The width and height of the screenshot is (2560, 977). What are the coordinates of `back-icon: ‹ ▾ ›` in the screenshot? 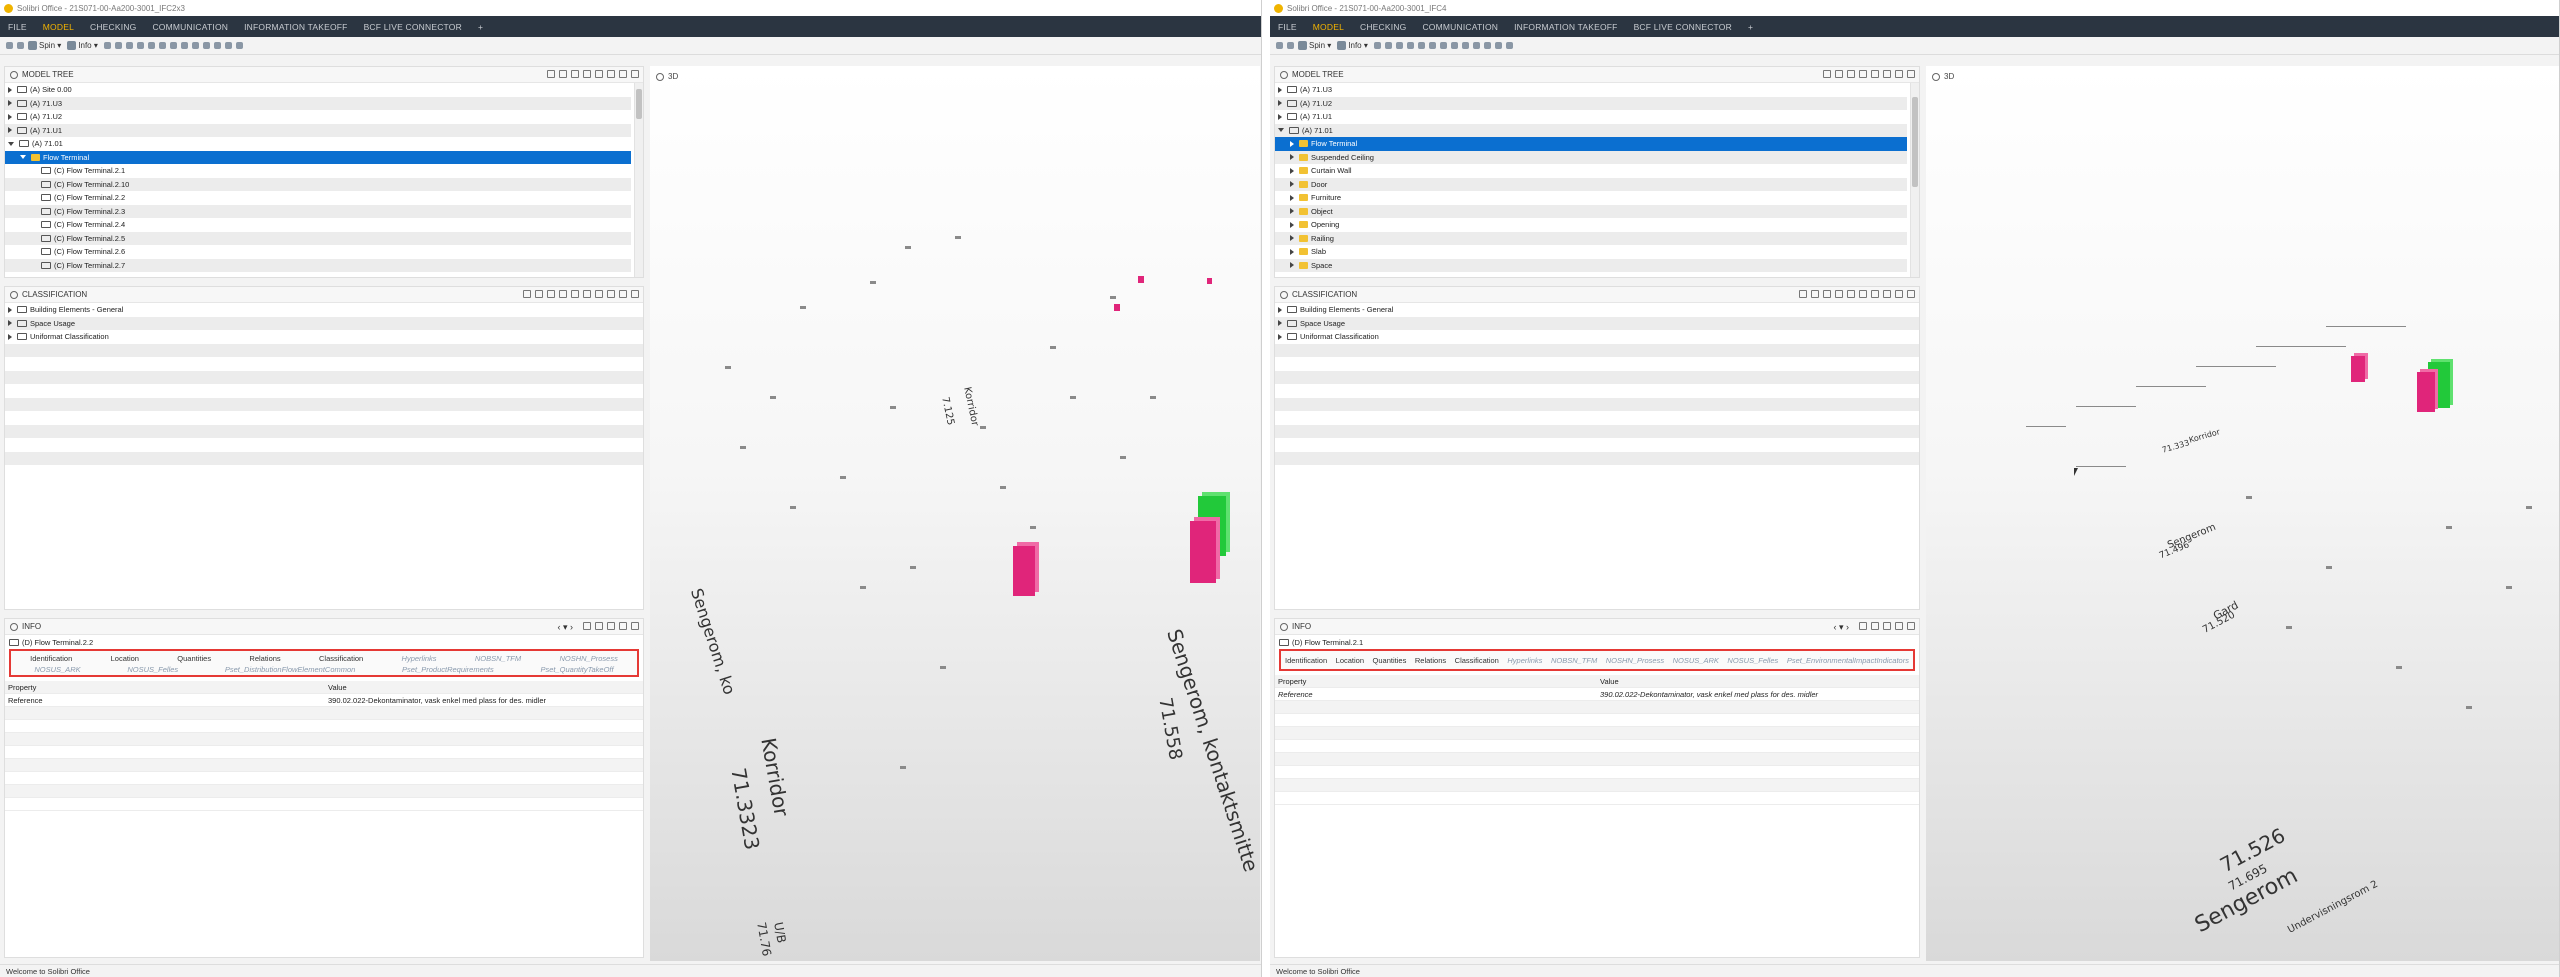 It's located at (1841, 627).